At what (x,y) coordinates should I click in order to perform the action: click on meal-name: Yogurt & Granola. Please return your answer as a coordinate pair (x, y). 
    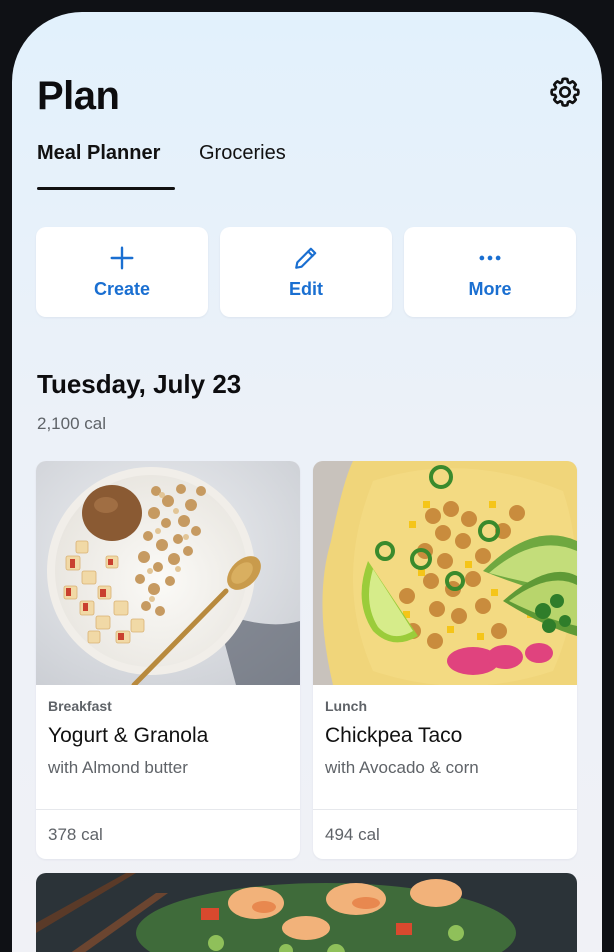
    Looking at the image, I should click on (128, 735).